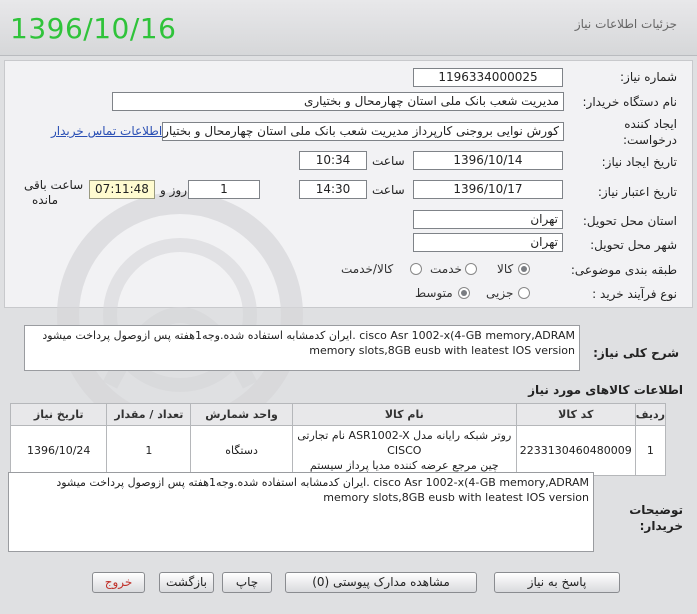 The width and height of the screenshot is (697, 614). Describe the element at coordinates (45, 200) in the screenshot. I see `remaining-label-line2: مانده` at that location.